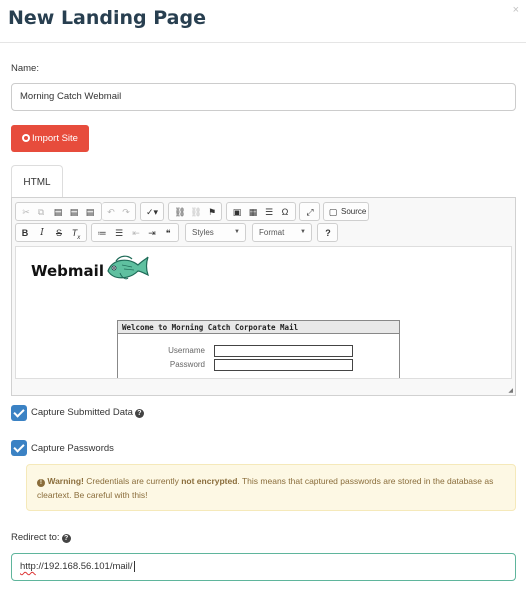 The image size is (526, 589). What do you see at coordinates (72, 448) in the screenshot?
I see `capture-passwords-label: Capture Passwords` at bounding box center [72, 448].